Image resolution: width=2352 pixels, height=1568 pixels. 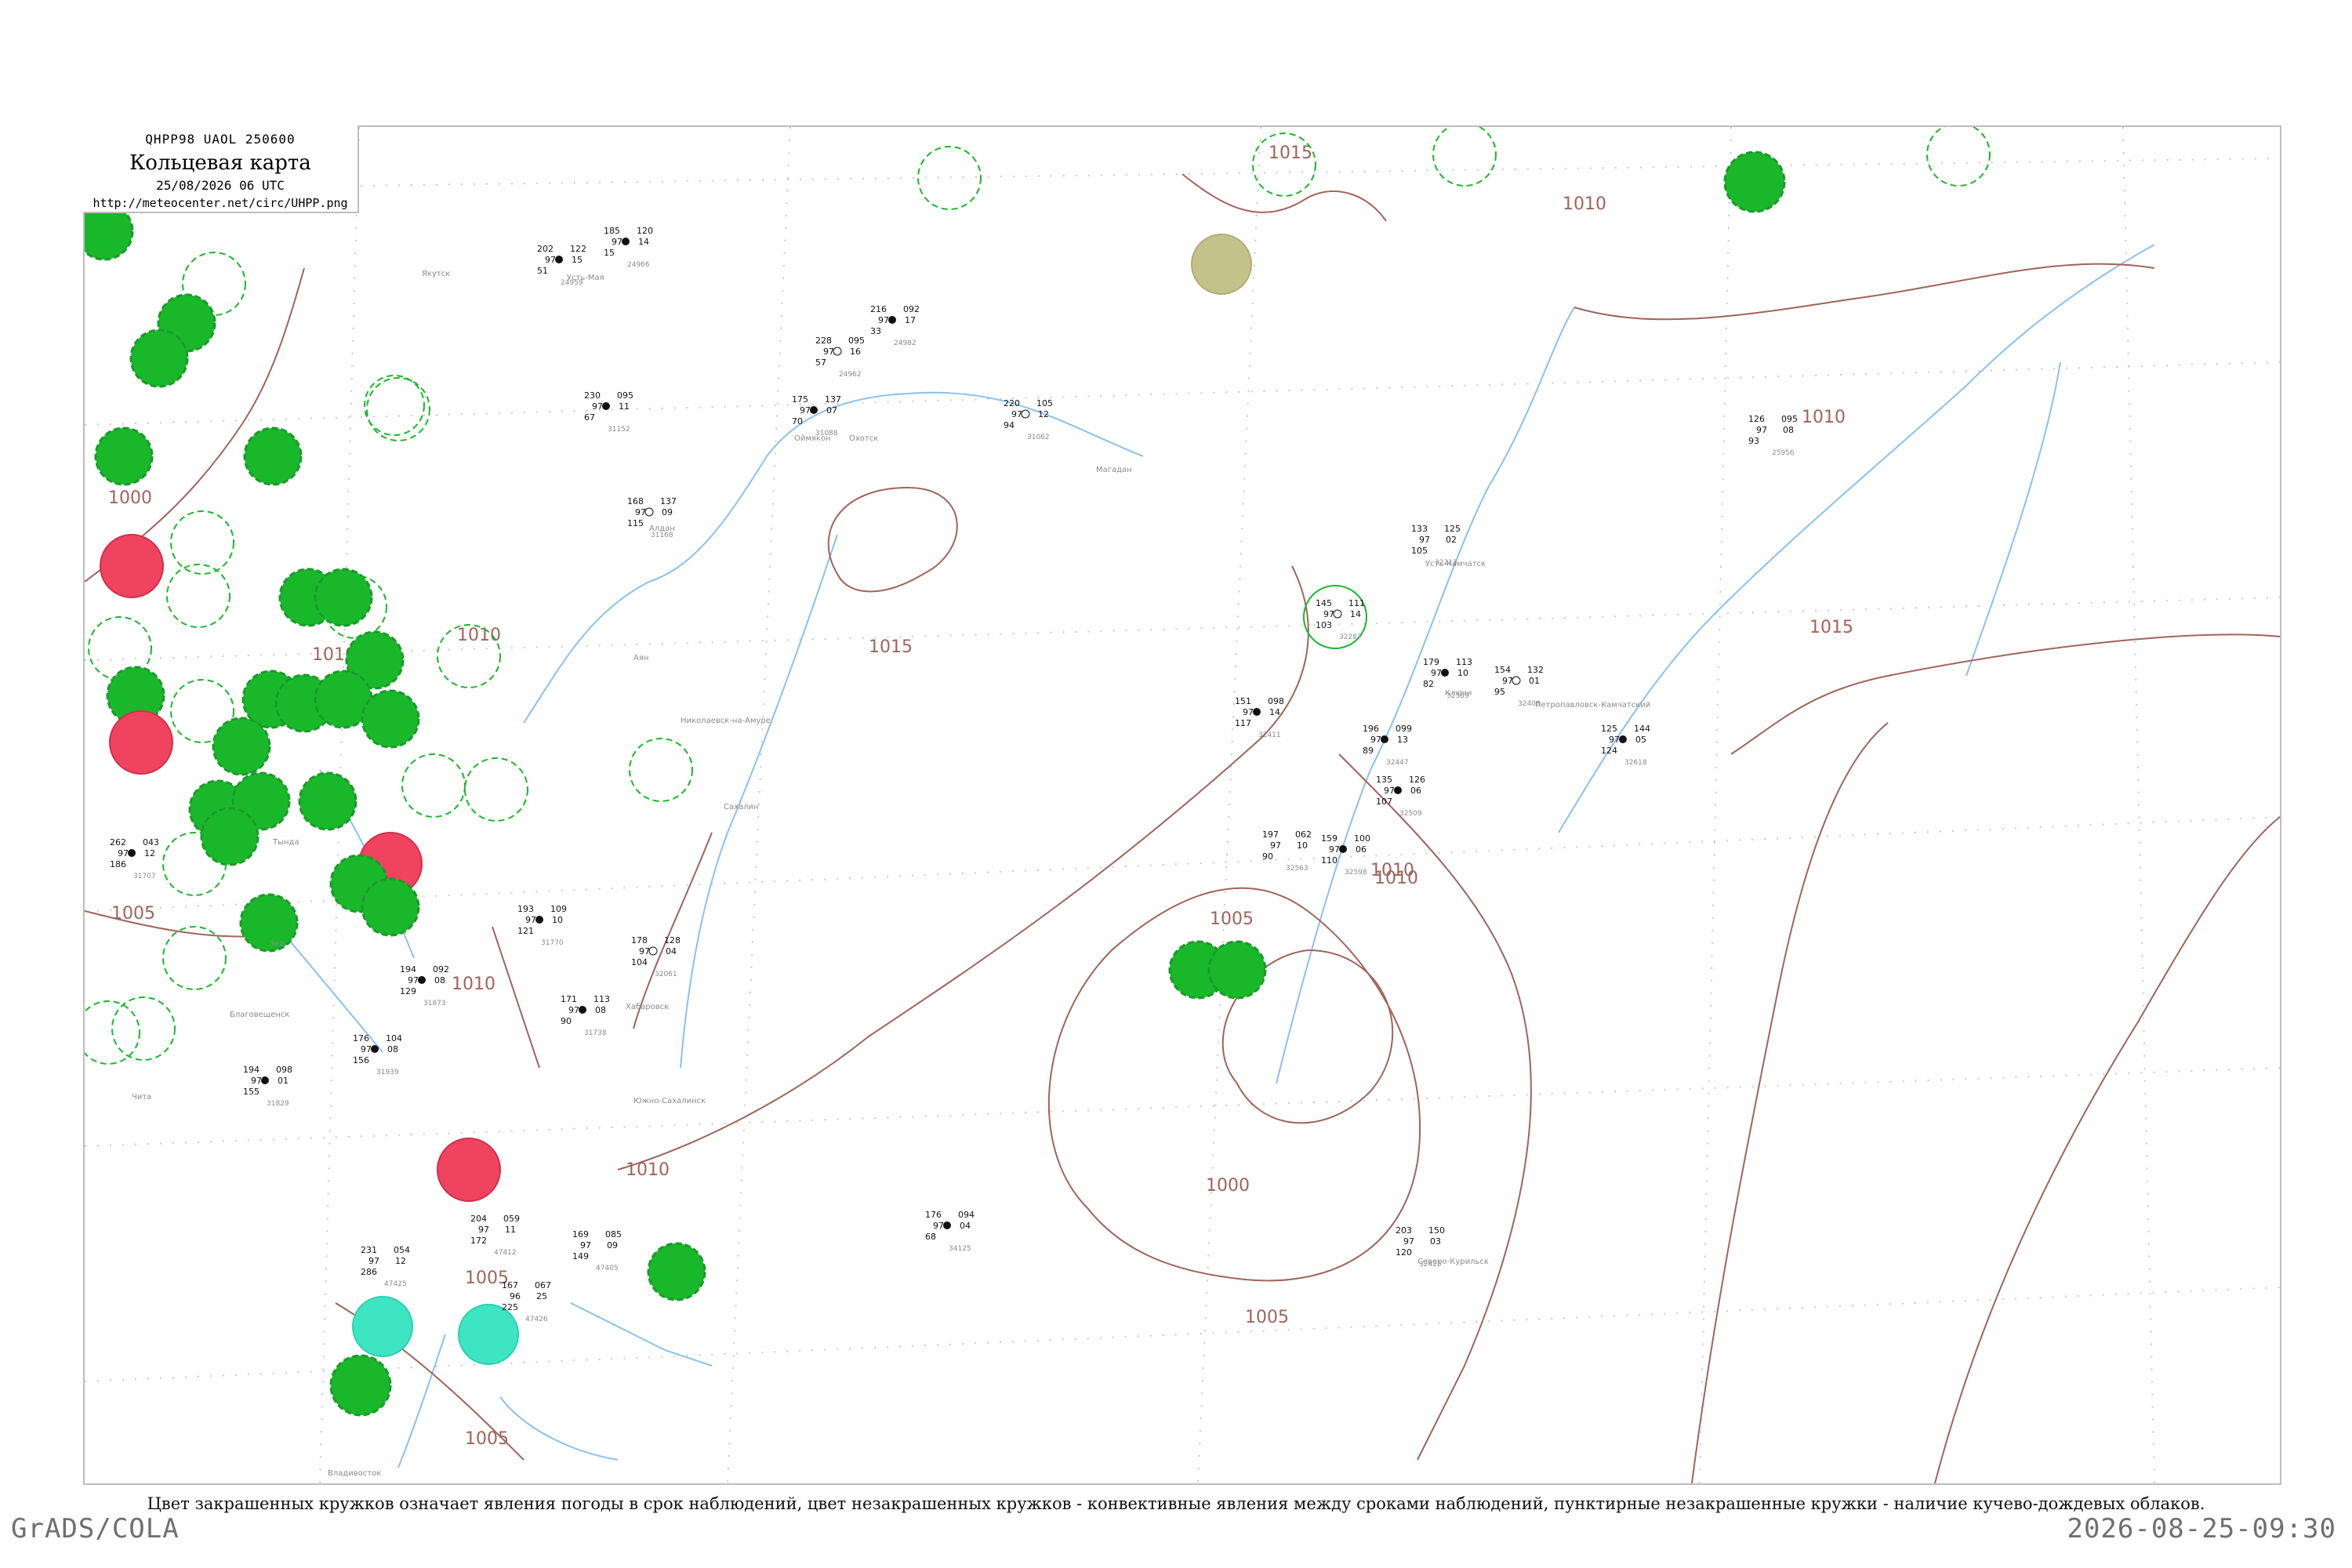 What do you see at coordinates (905, 343) in the screenshot?
I see `station-index: 24982` at bounding box center [905, 343].